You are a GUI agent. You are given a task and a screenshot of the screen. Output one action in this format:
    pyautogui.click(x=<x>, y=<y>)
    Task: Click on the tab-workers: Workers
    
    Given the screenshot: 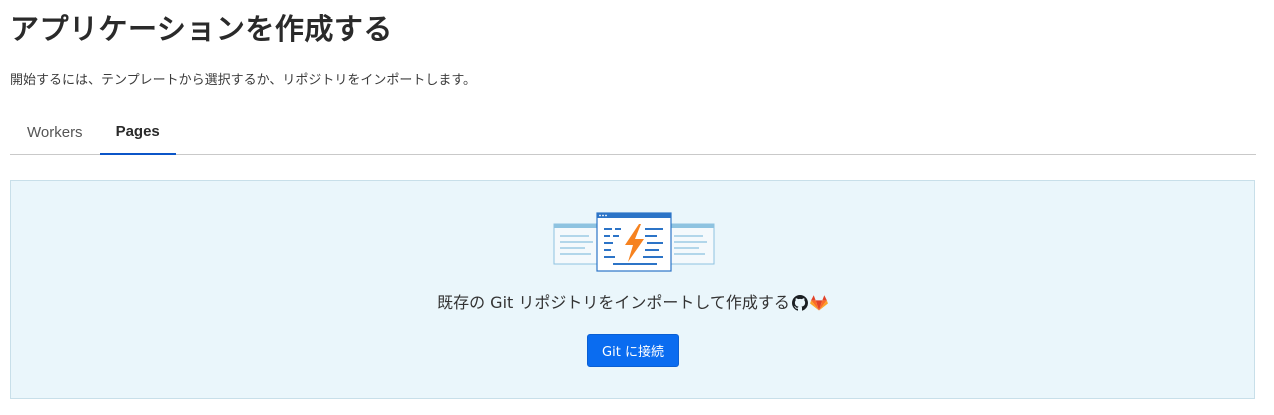 What is the action you would take?
    pyautogui.click(x=55, y=132)
    